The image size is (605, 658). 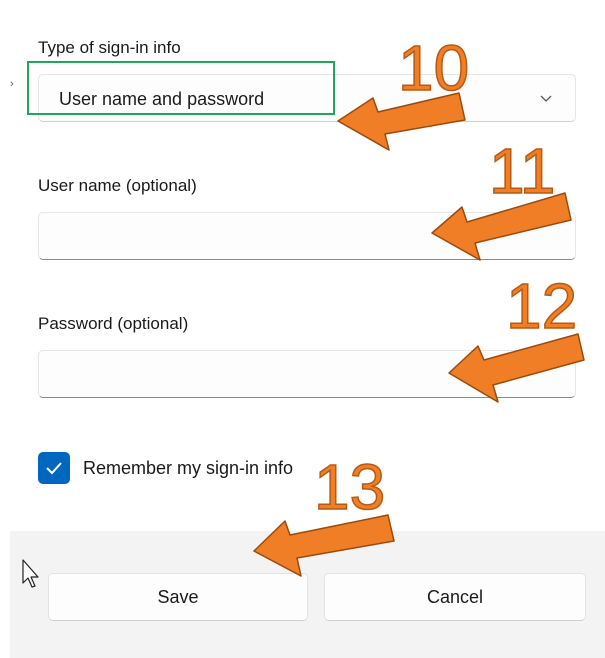 I want to click on highlight-box, so click(x=181, y=88).